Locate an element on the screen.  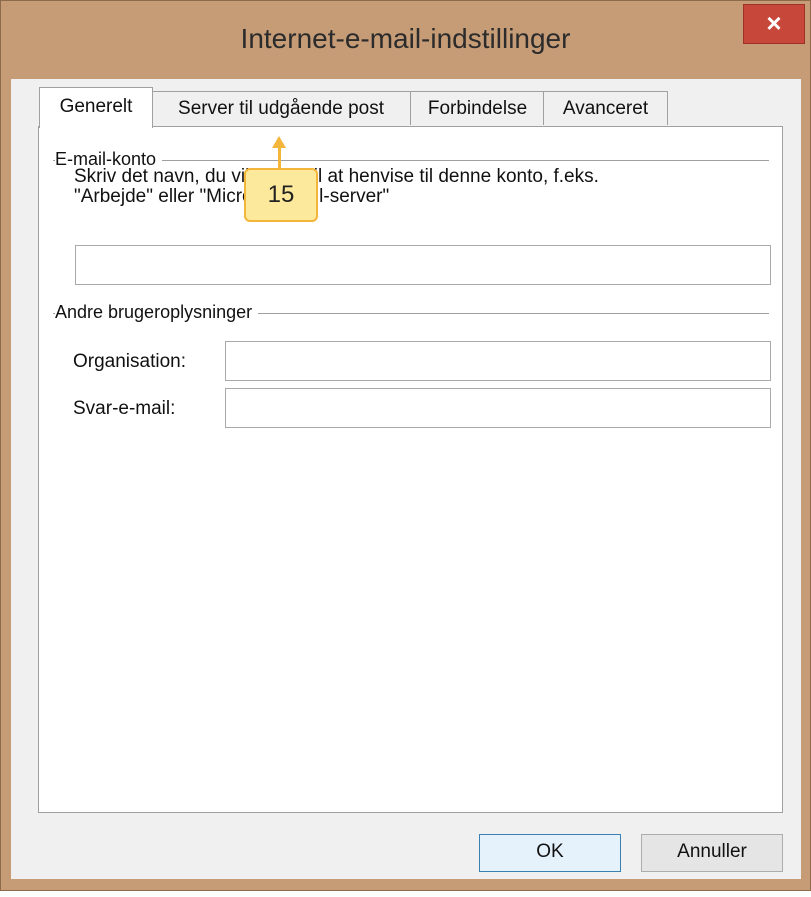
close-button: × is located at coordinates (774, 24).